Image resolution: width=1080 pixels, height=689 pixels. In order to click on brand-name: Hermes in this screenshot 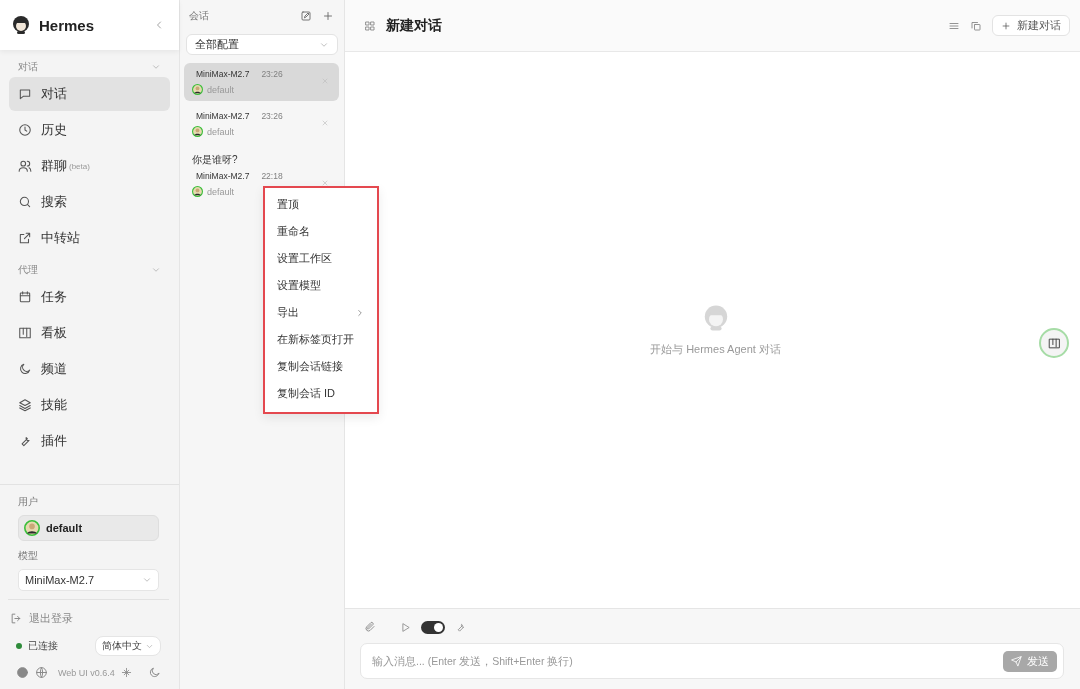, I will do `click(67, 25)`.